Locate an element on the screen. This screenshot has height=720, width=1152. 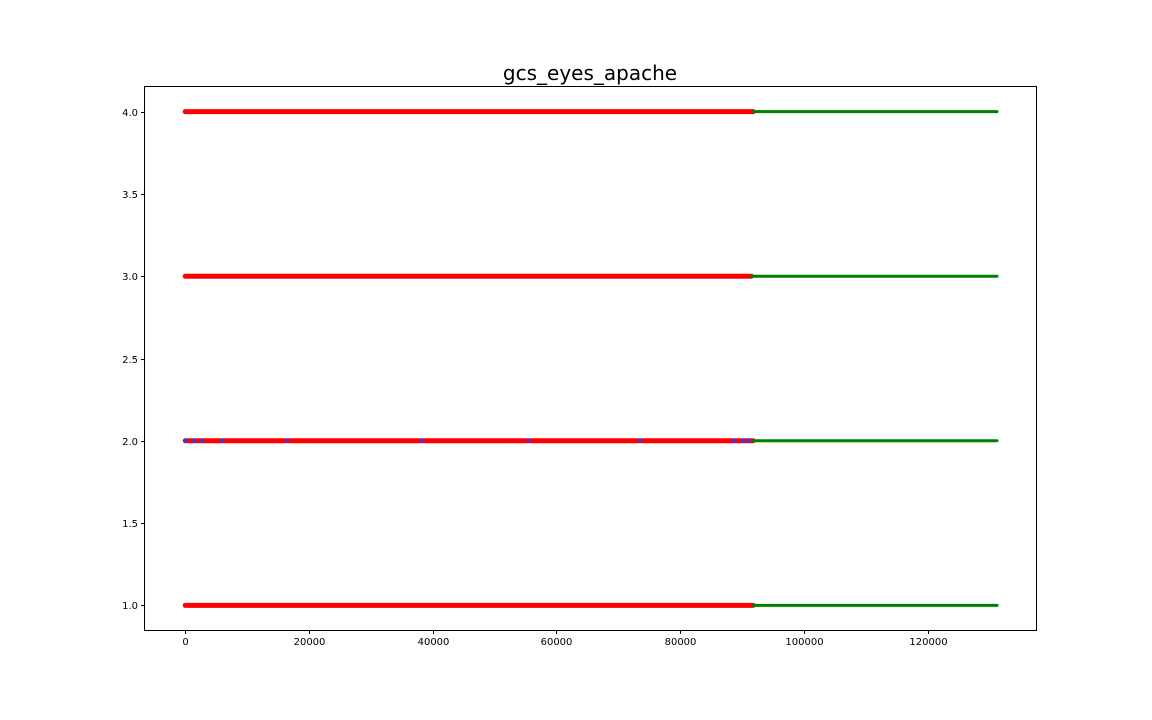
x-tick-label-3: 60000 is located at coordinates (557, 642).